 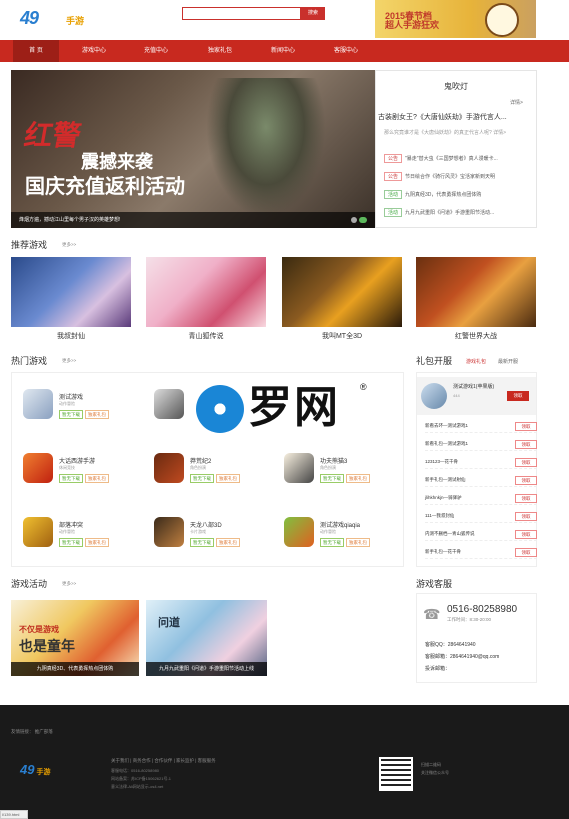 What do you see at coordinates (431, 764) in the screenshot?
I see `qr-caption-line: 扫描二维码` at bounding box center [431, 764].